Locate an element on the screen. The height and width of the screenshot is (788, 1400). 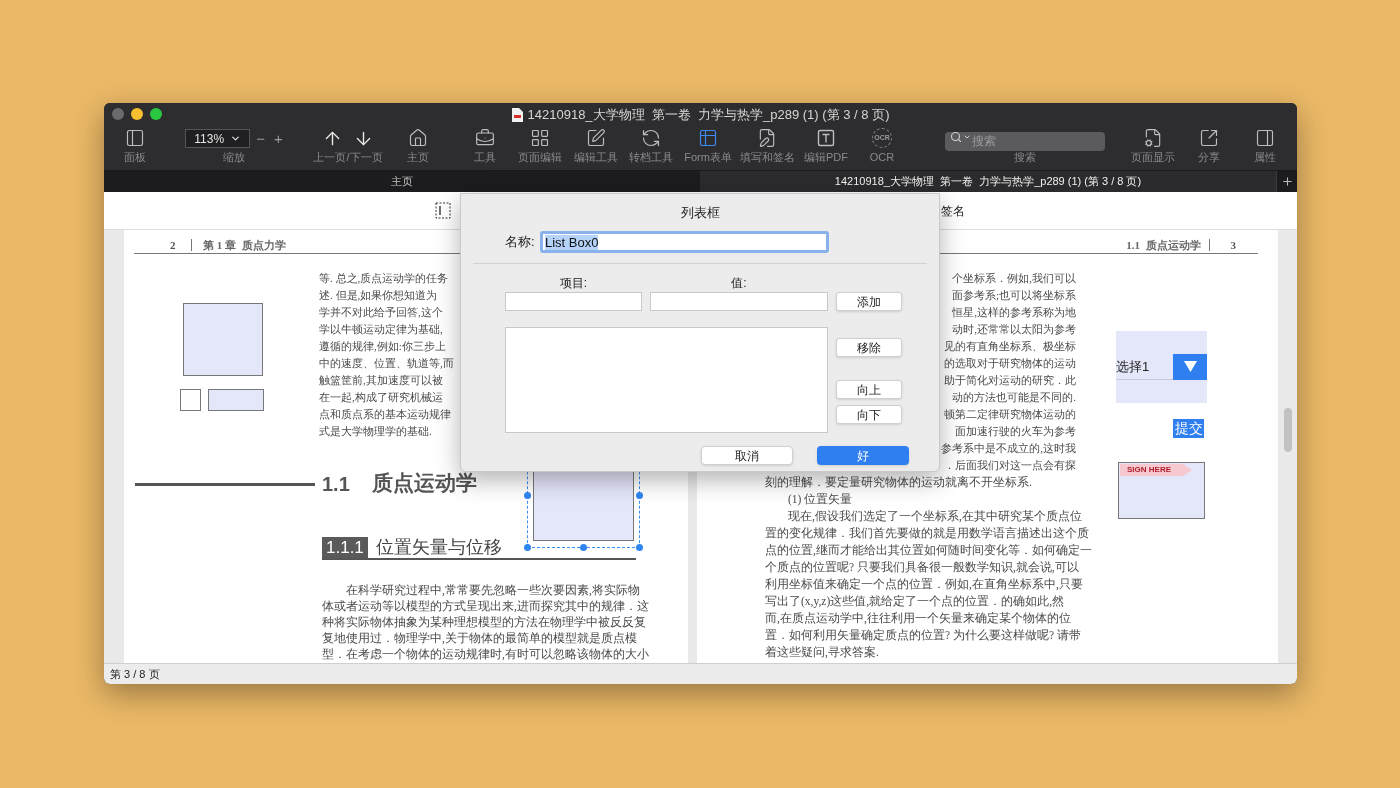
toolbar-button: 属性 is located at coordinates (1265, 144).